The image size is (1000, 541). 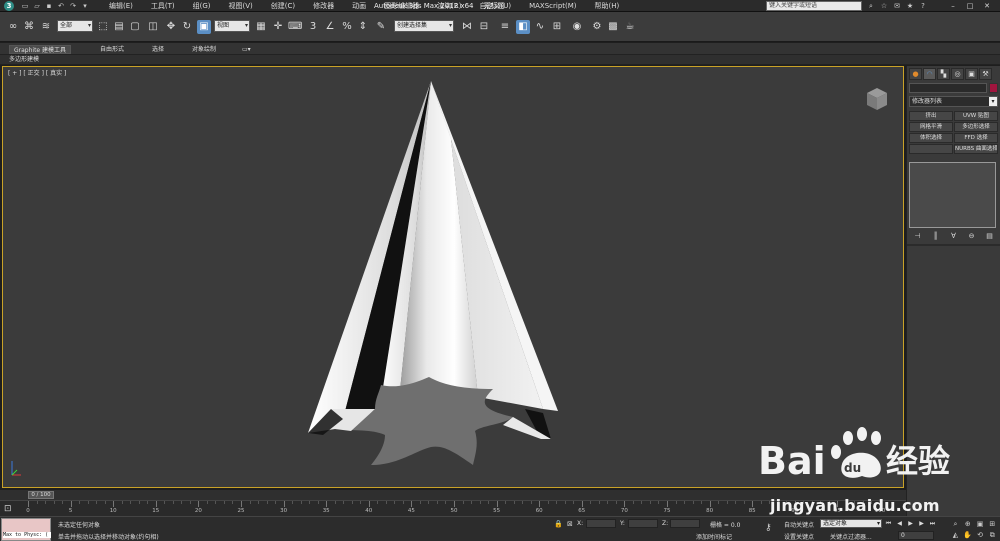 What do you see at coordinates (424, 26) in the screenshot?
I see `named-selection-dropdown: 创建选择集 ▾` at bounding box center [424, 26].